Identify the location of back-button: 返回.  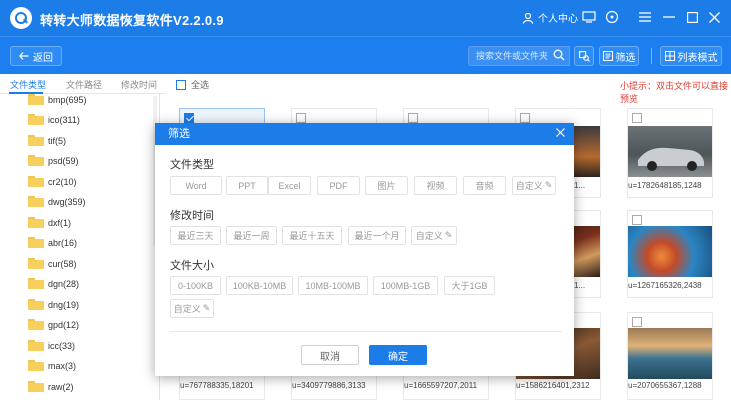
(36, 56).